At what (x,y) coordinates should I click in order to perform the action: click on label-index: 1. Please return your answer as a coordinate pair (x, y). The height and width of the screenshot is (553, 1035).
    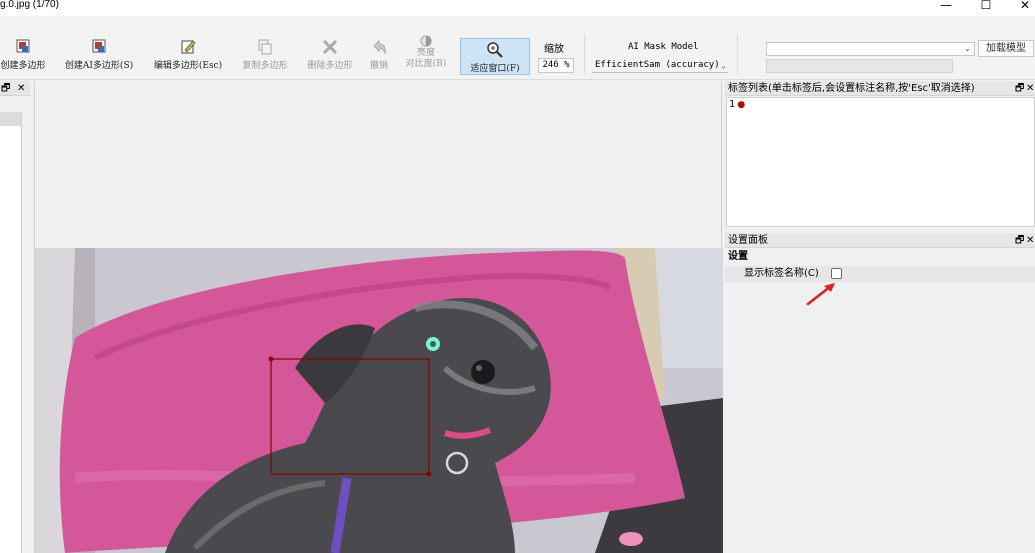
    Looking at the image, I should click on (732, 104).